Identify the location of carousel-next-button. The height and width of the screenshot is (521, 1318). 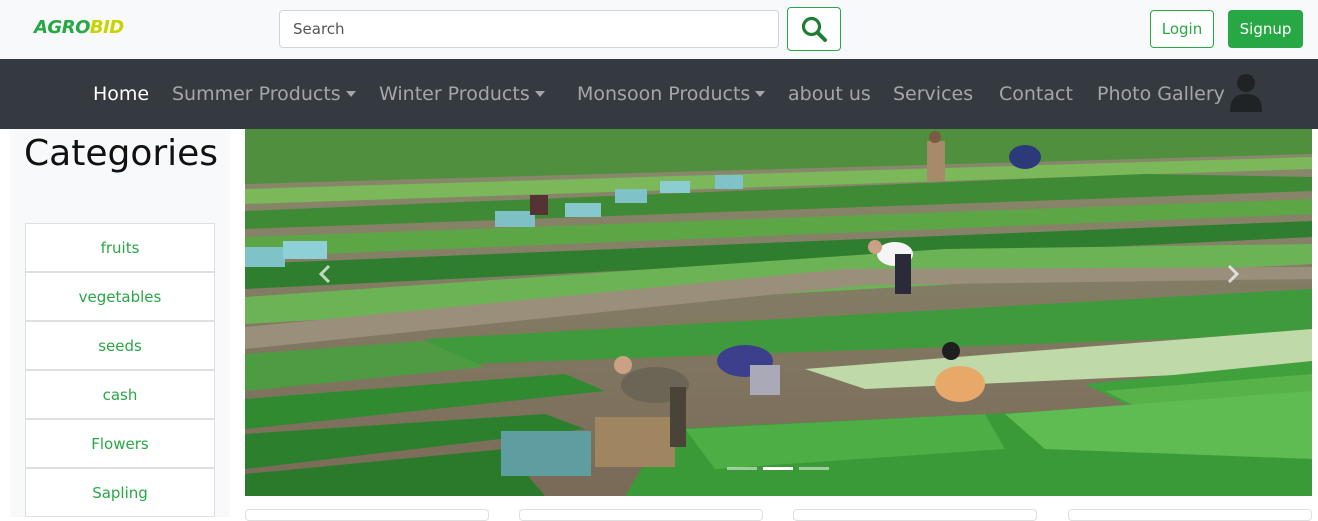
(1233, 274).